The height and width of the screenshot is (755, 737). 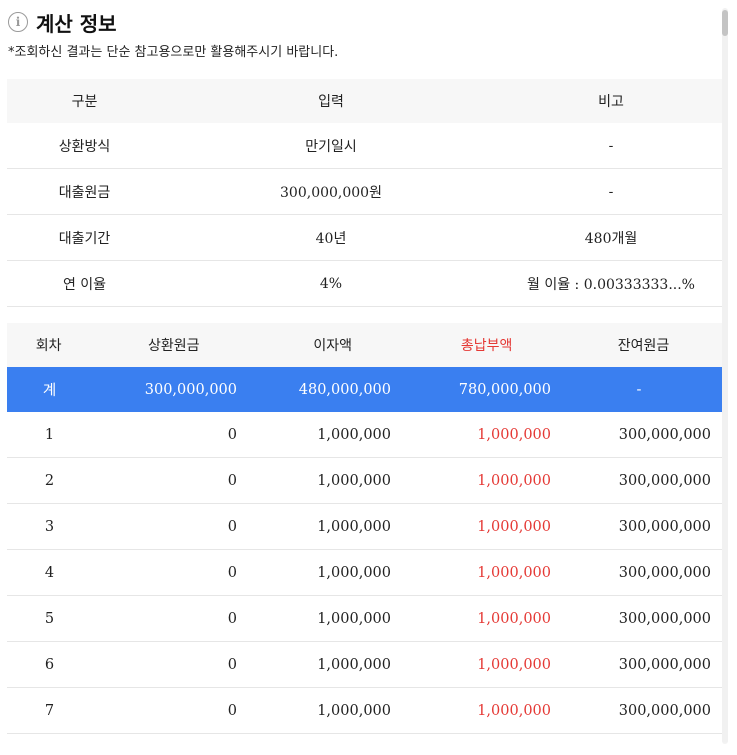 I want to click on cell: 7, so click(x=49, y=710).